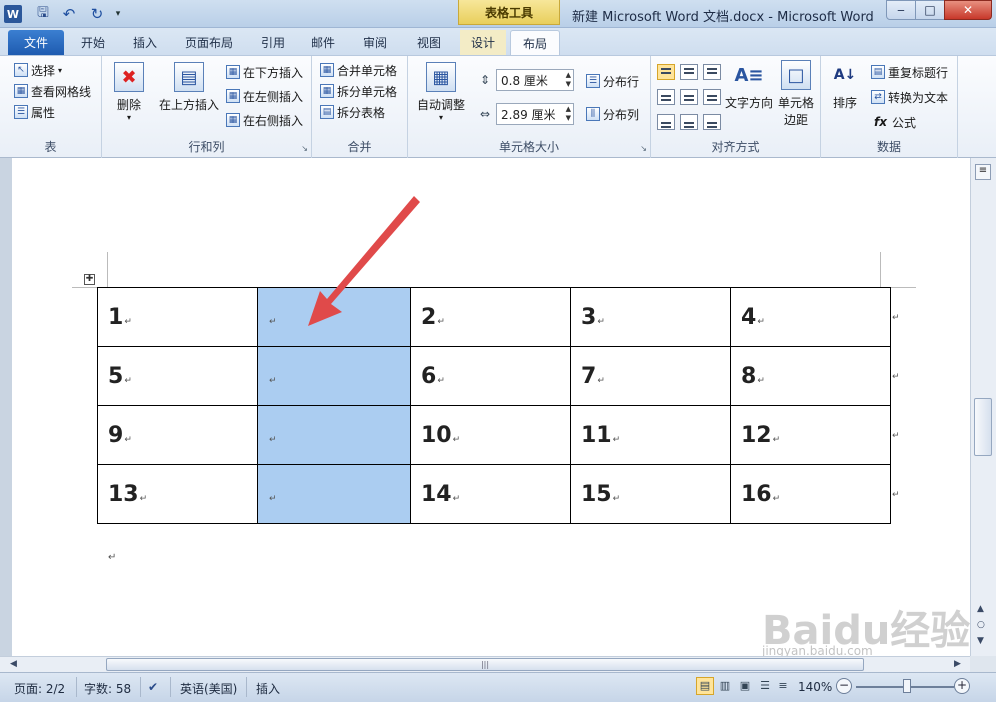 The height and width of the screenshot is (702, 996). What do you see at coordinates (749, 85) in the screenshot?
I see `text-direction-button: A≡ 文字方向` at bounding box center [749, 85].